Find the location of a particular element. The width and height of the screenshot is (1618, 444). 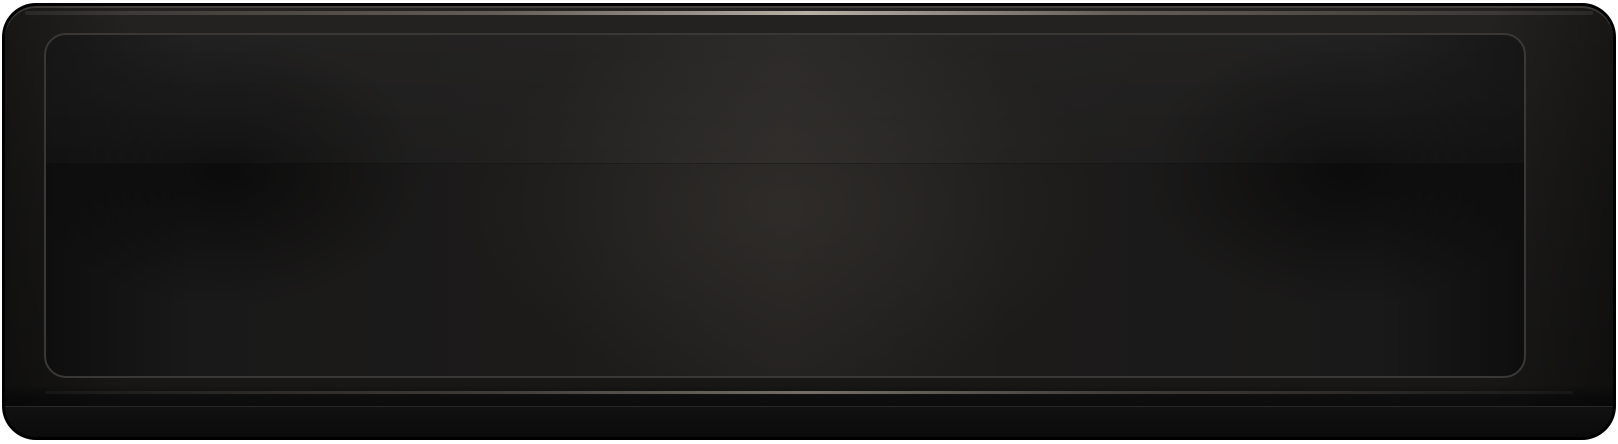

base-lip is located at coordinates (809, 421).